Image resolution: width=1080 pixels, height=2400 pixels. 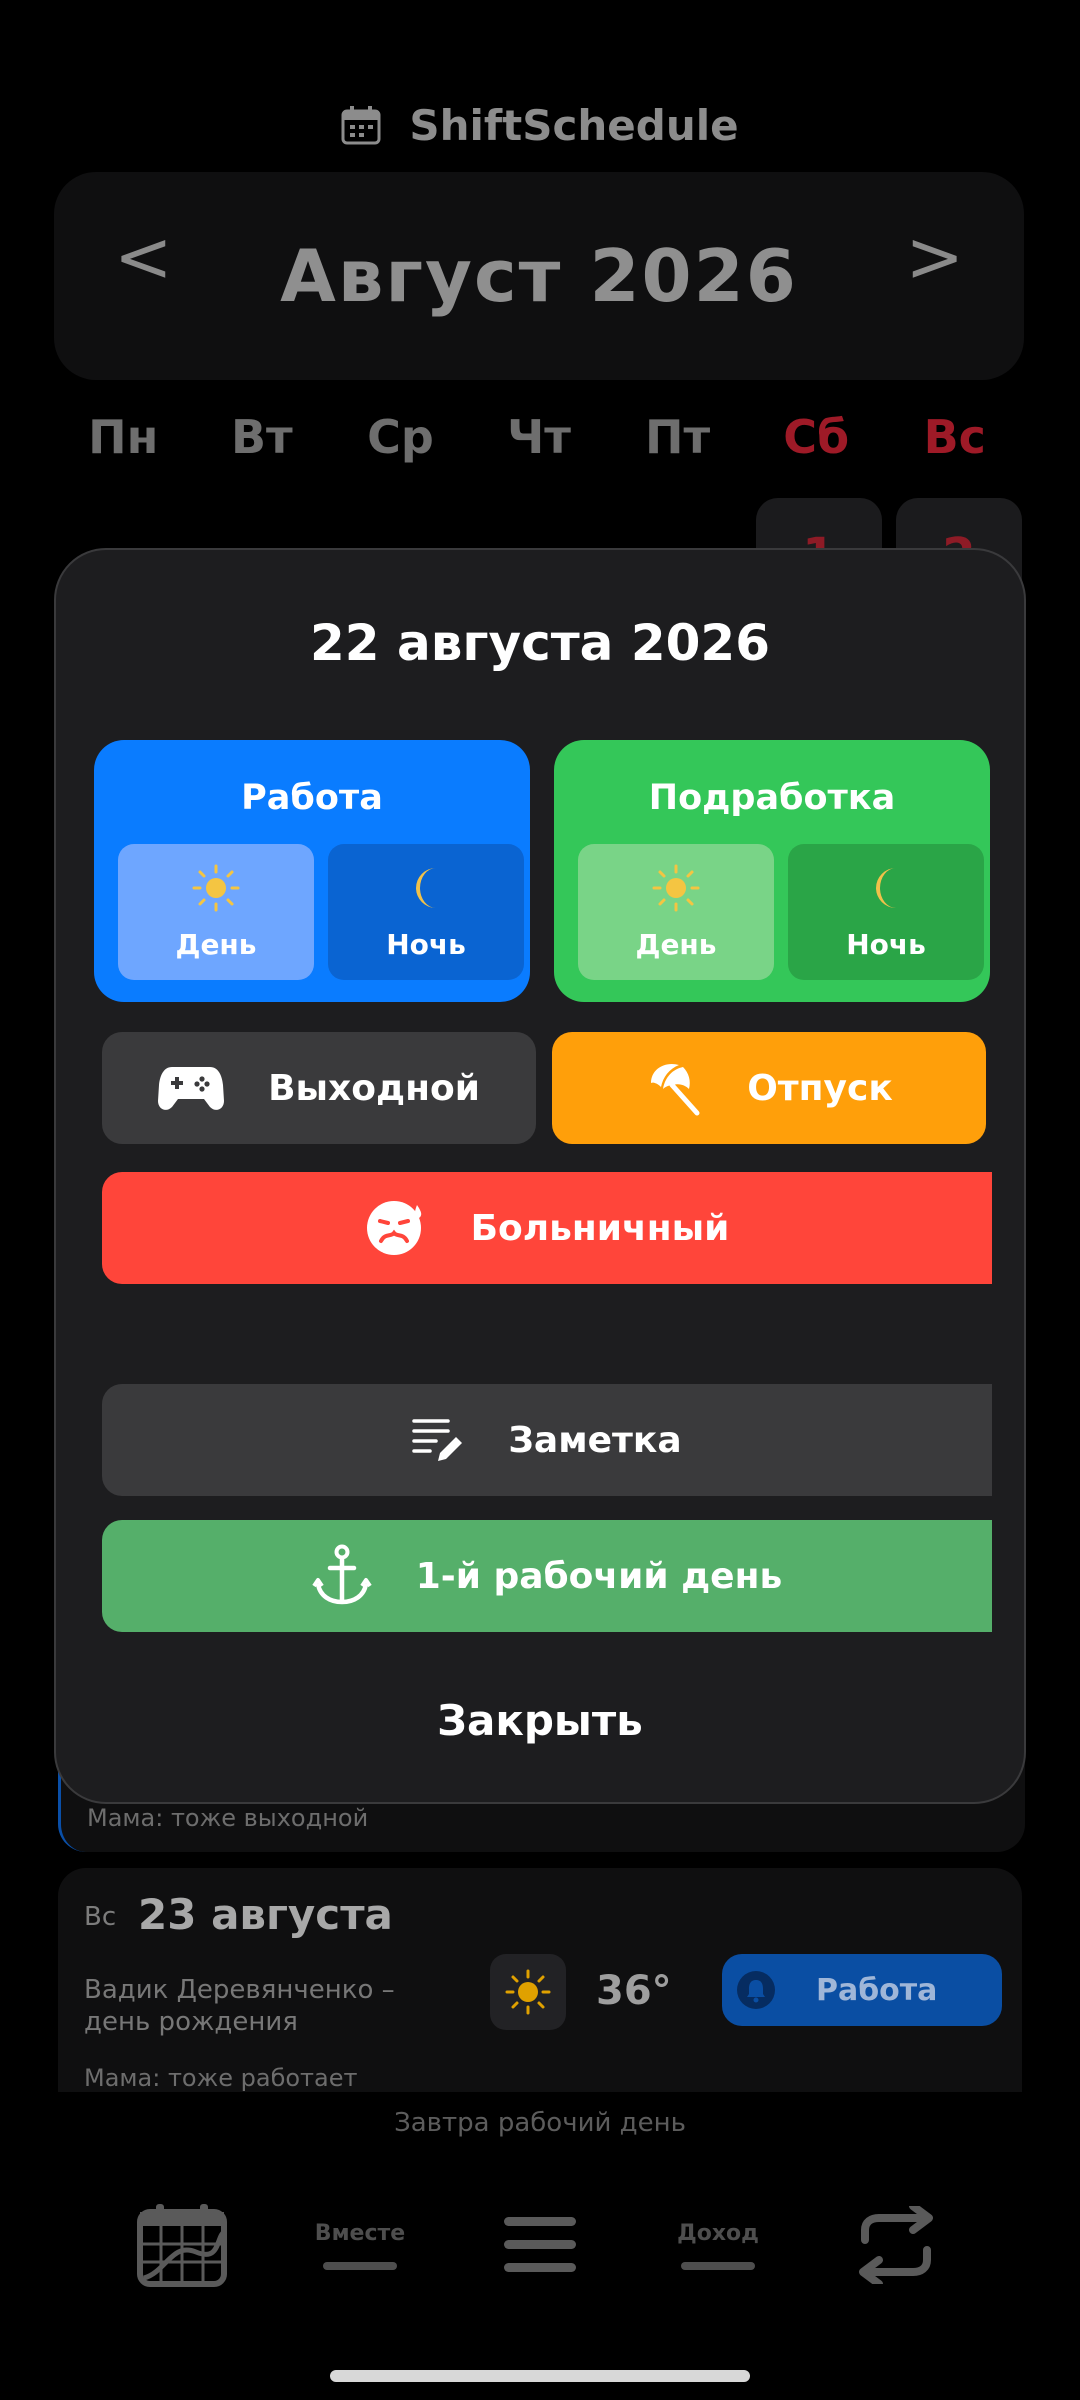 What do you see at coordinates (216, 944) in the screenshot?
I see `work-day-label: День` at bounding box center [216, 944].